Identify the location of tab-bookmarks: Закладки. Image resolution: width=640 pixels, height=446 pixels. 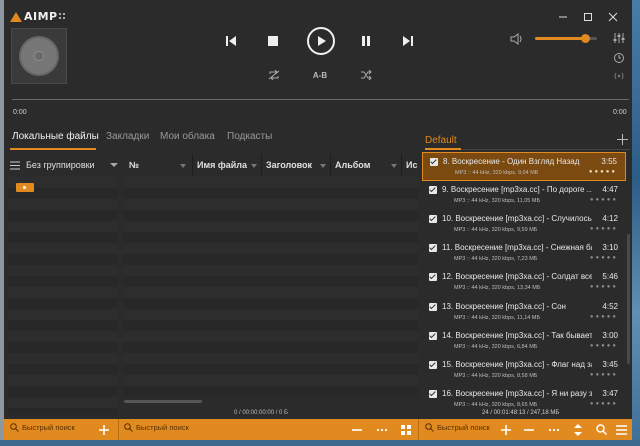
(127, 136).